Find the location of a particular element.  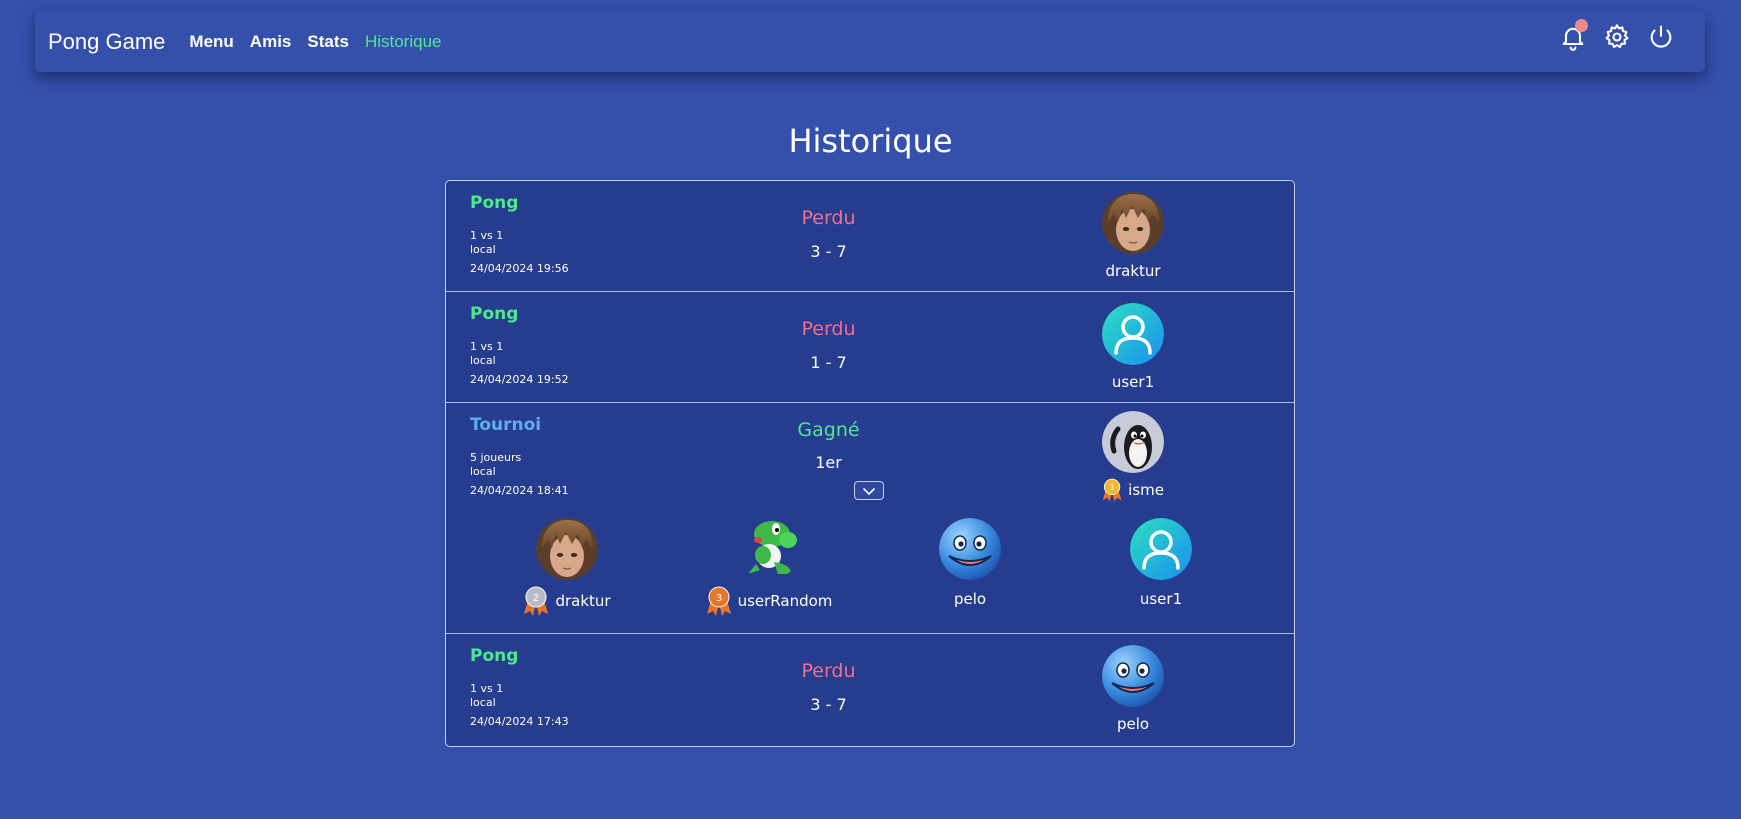

opponent-name: pelo is located at coordinates (1133, 724).